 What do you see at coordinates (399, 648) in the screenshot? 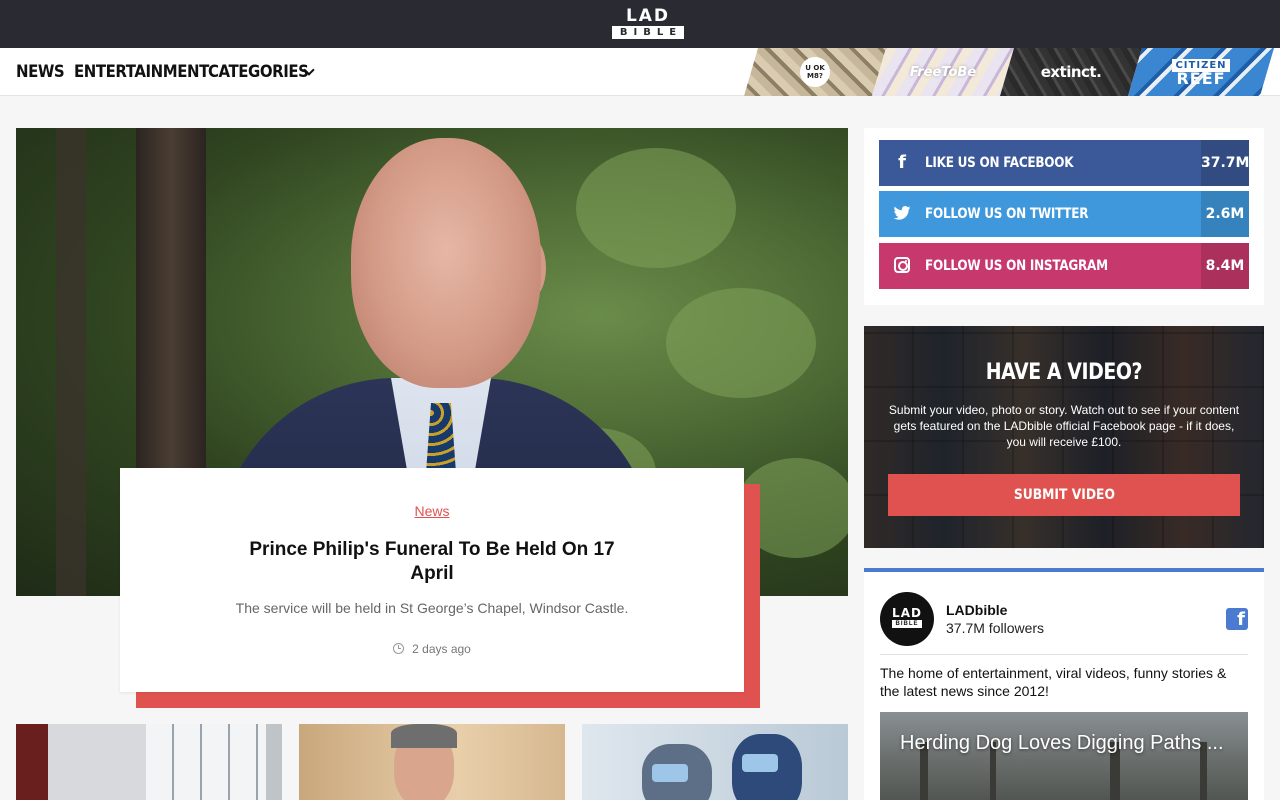
I see `clock-icon` at bounding box center [399, 648].